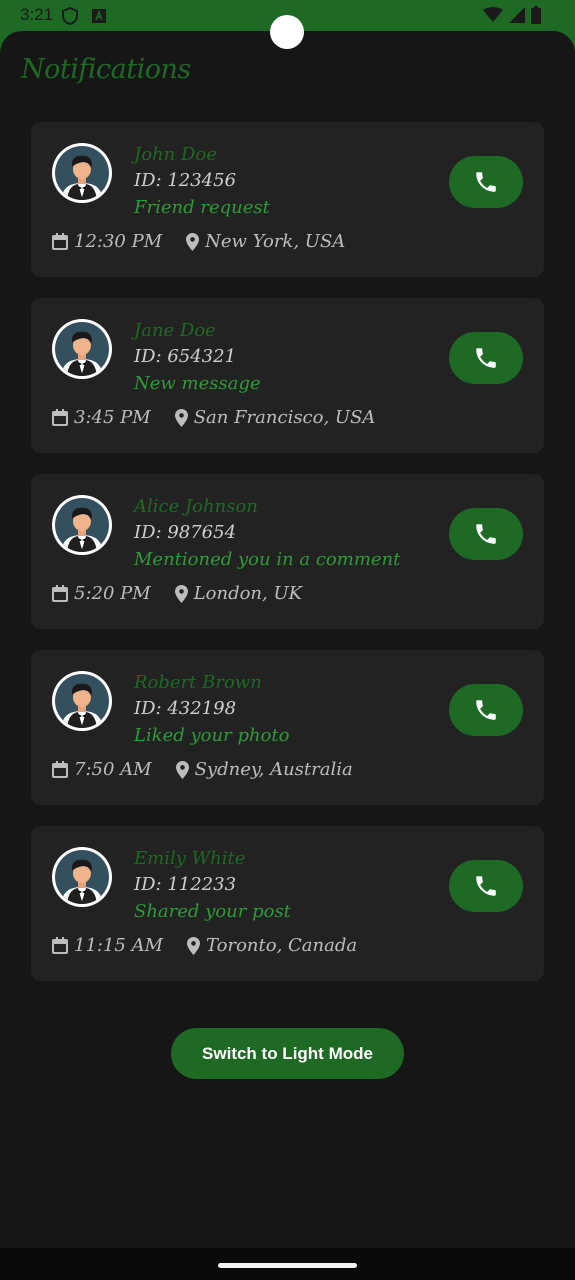 This screenshot has height=1280, width=575. I want to click on notification-time: 11:15 AM, so click(119, 945).